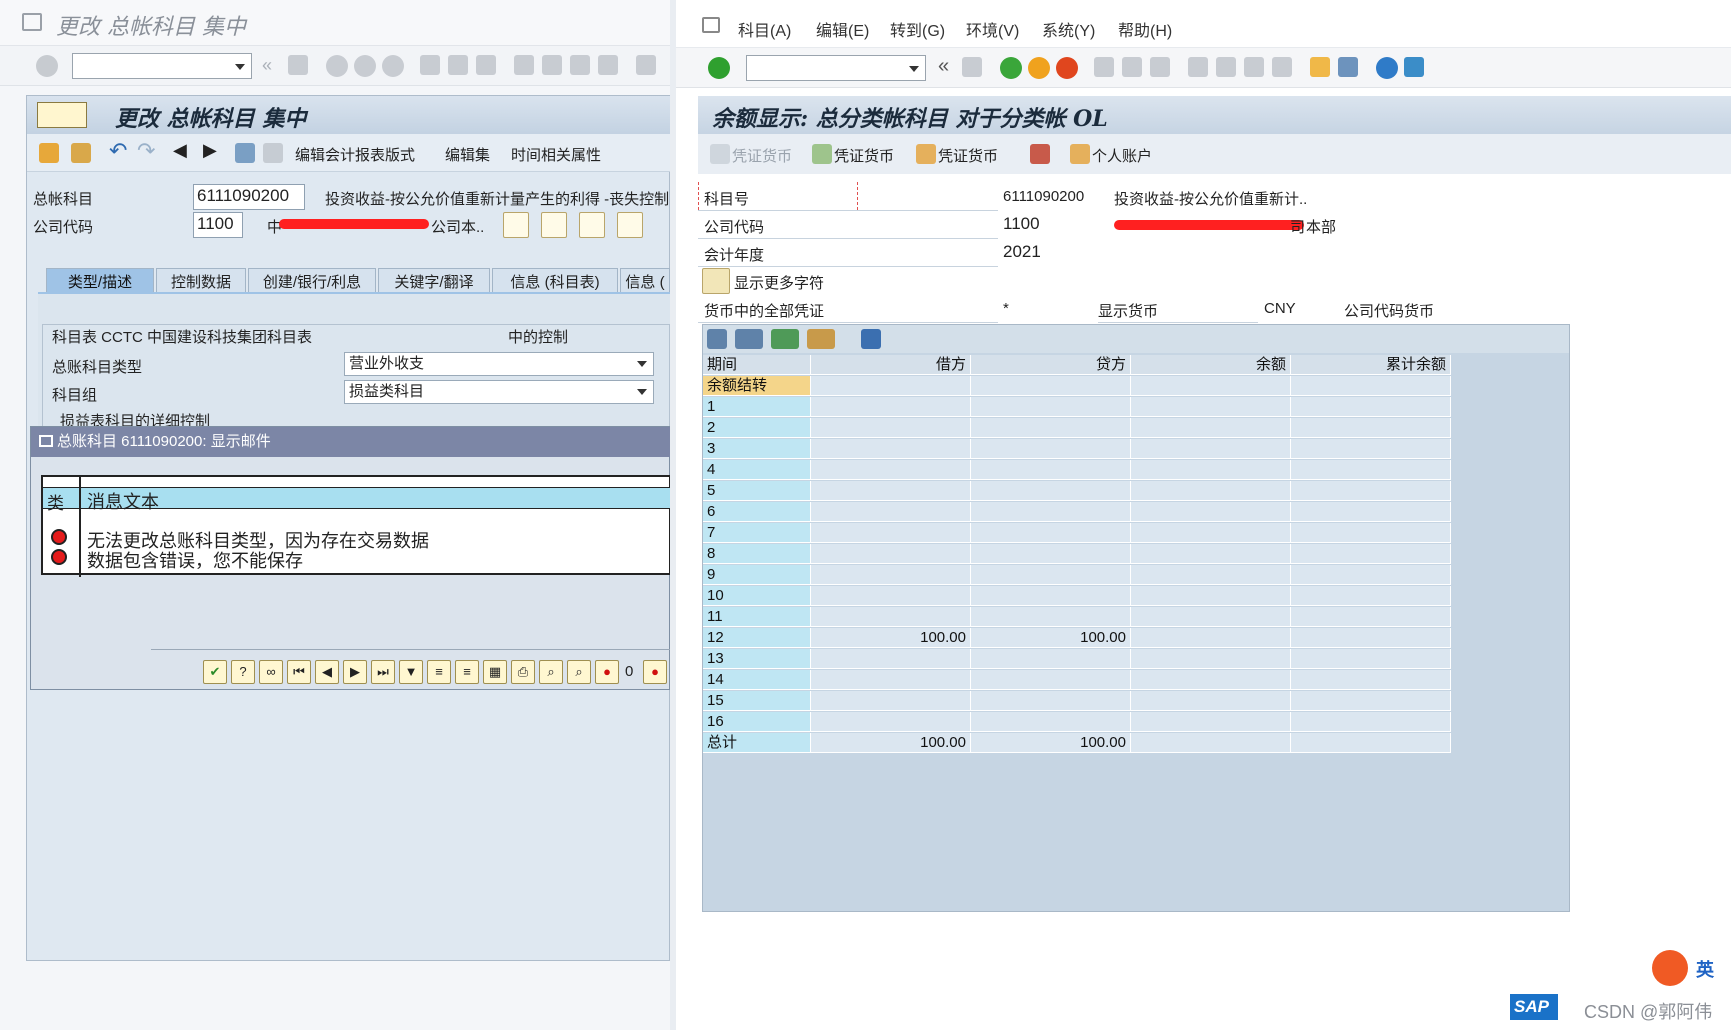 This screenshot has width=1731, height=1030. I want to click on tab-control-data: 控制数据, so click(201, 280).